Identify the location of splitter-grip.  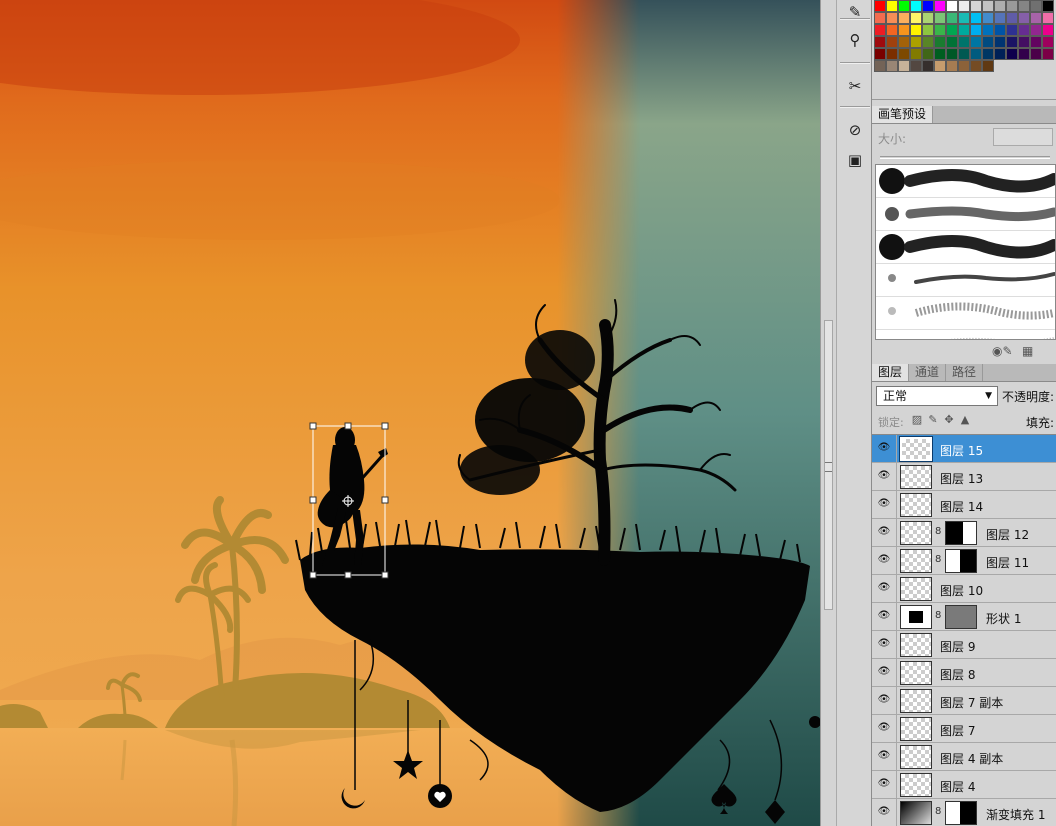
(828, 467).